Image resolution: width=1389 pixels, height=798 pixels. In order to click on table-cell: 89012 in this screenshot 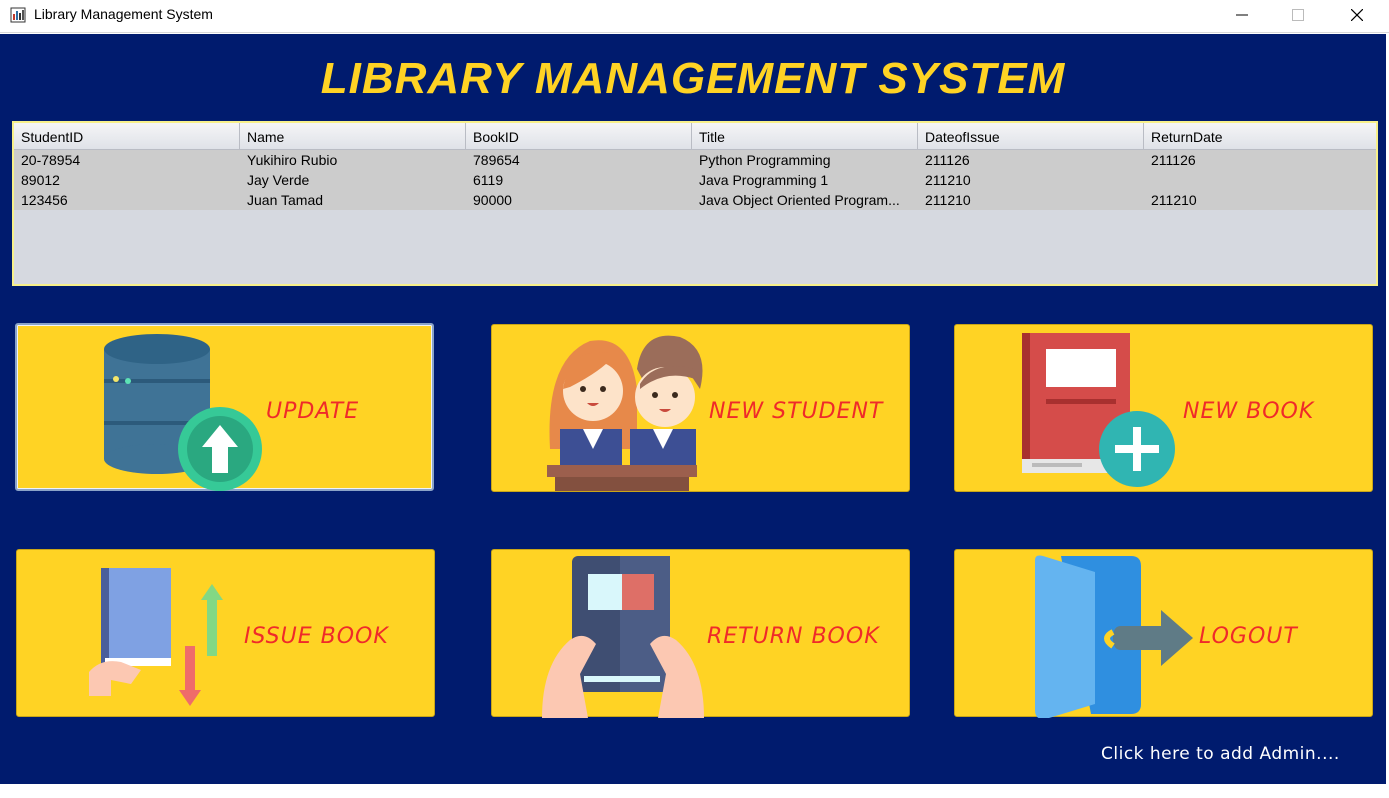, I will do `click(127, 180)`.